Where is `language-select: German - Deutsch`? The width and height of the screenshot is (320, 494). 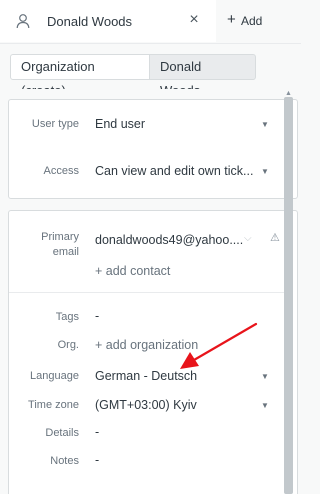
language-select: German - Deutsch is located at coordinates (146, 376).